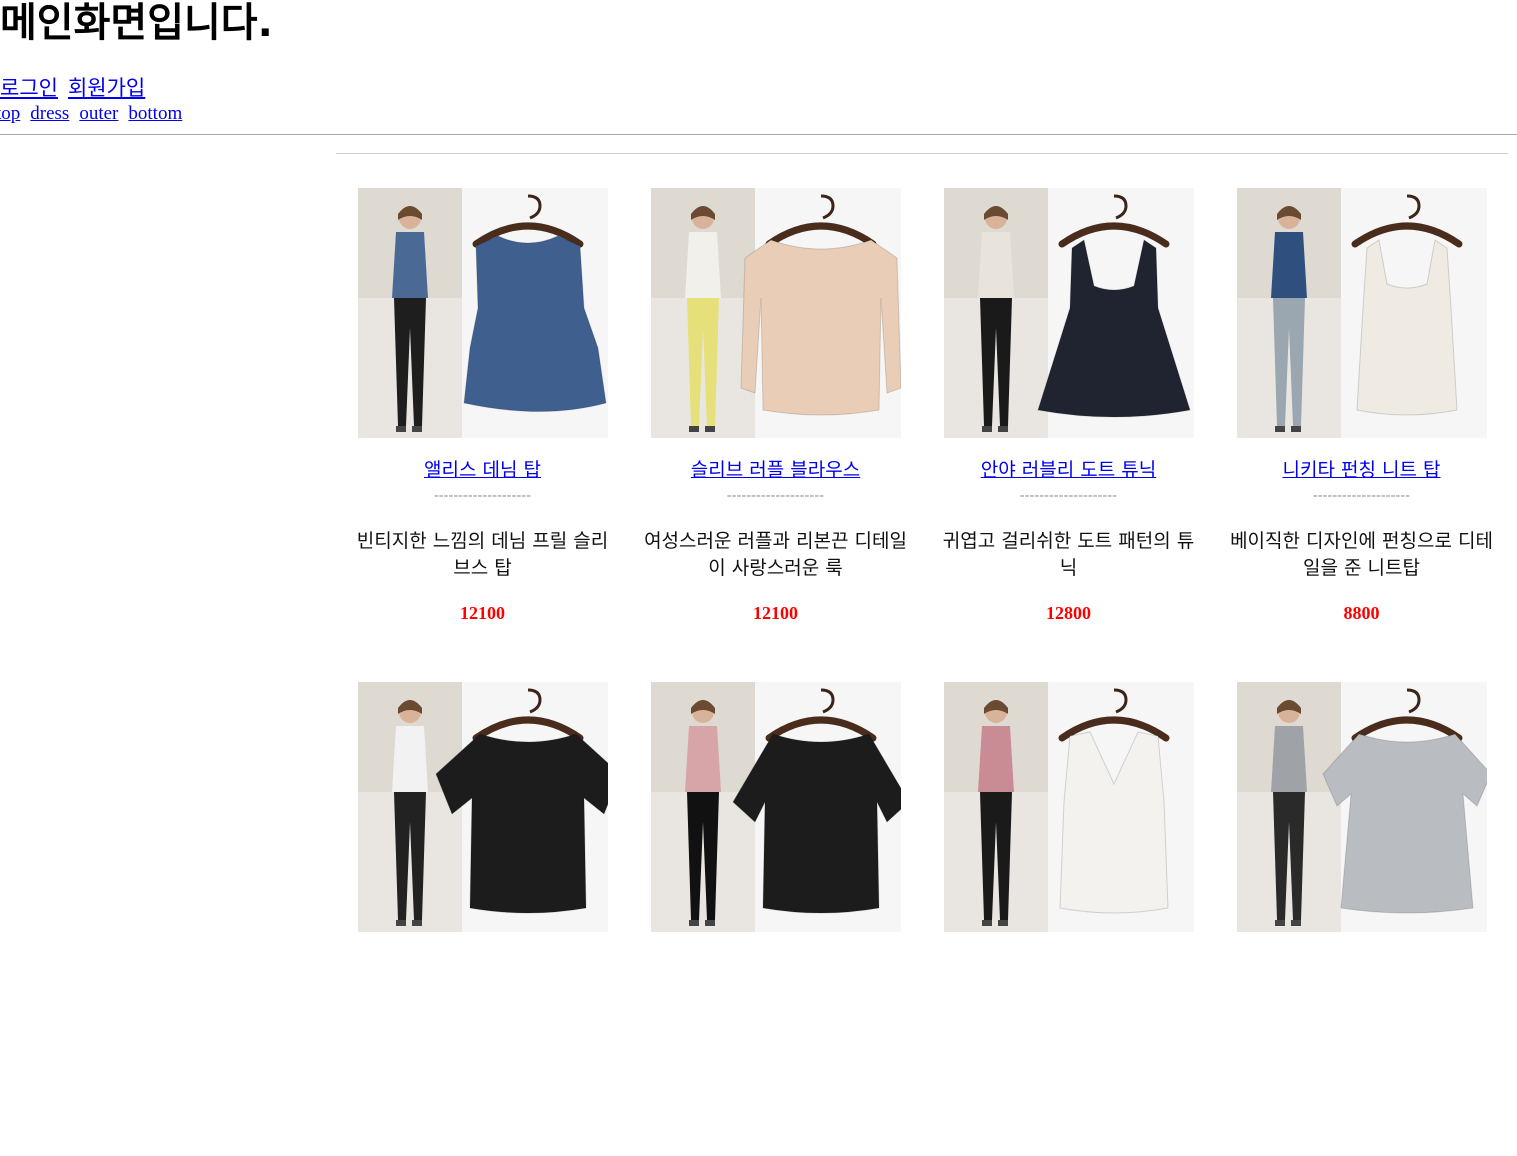 Image resolution: width=1517 pixels, height=1156 pixels. What do you see at coordinates (106, 88) in the screenshot?
I see `signup-link: 회원가입` at bounding box center [106, 88].